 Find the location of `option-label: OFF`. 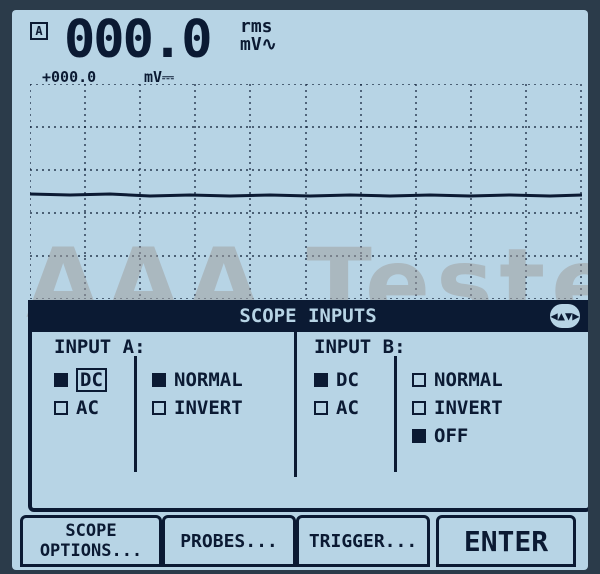

option-label: OFF is located at coordinates (451, 436).